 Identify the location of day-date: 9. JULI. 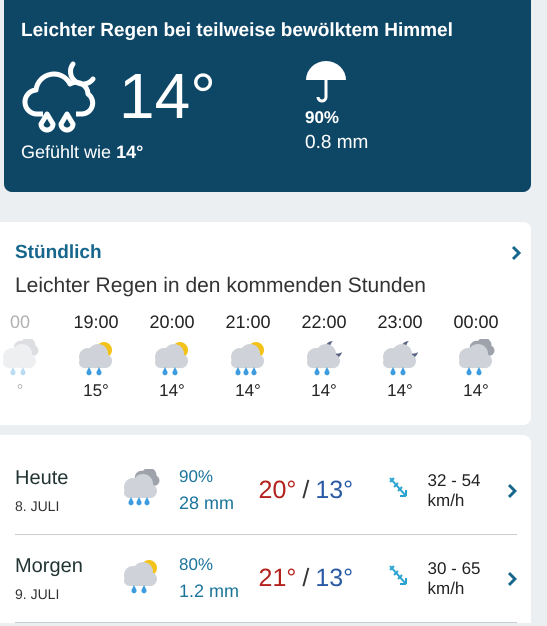
(37, 594).